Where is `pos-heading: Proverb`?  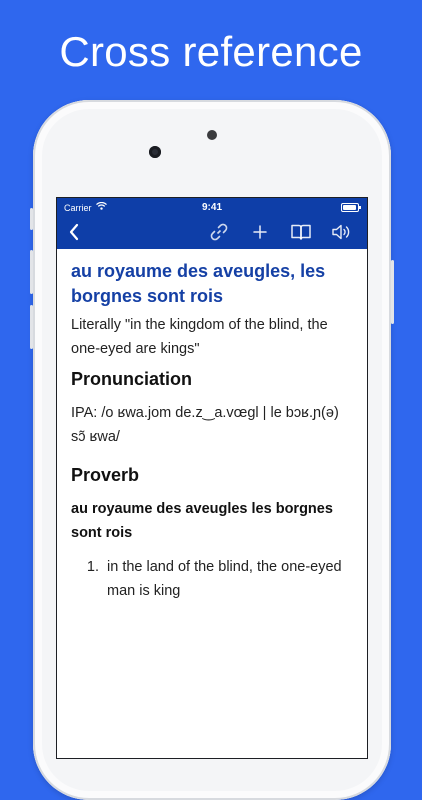
pos-heading: Proverb is located at coordinates (105, 475).